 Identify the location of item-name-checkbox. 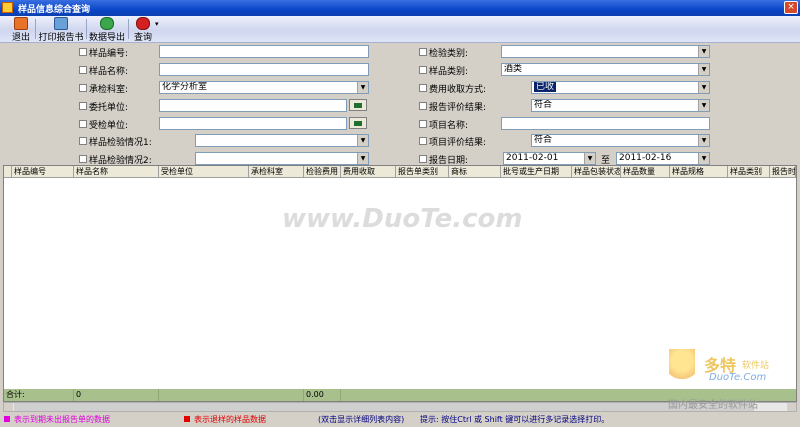
(423, 124).